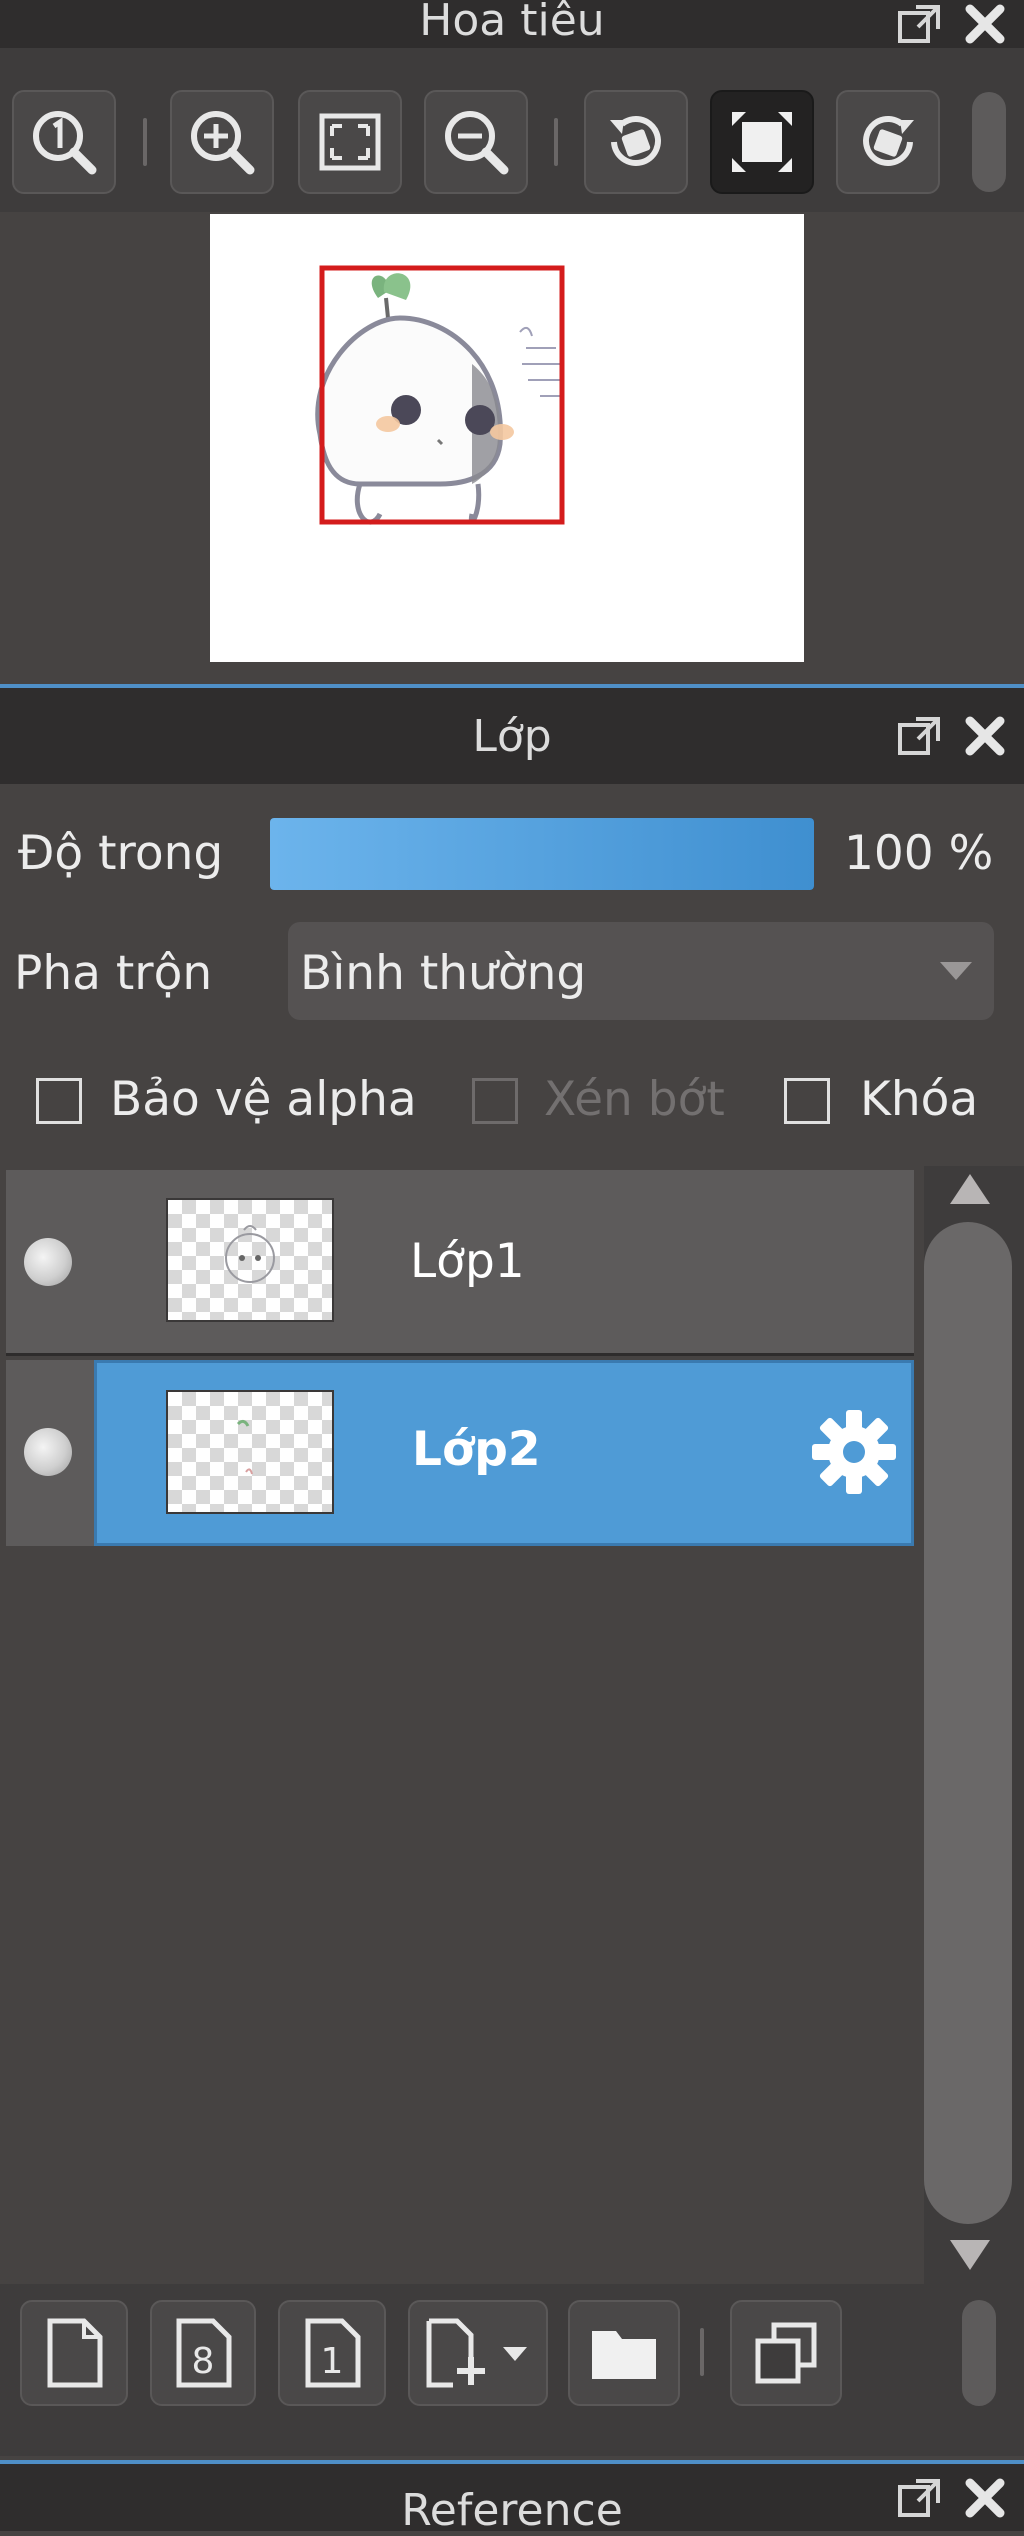  I want to click on fullscreen-icon, so click(762, 142).